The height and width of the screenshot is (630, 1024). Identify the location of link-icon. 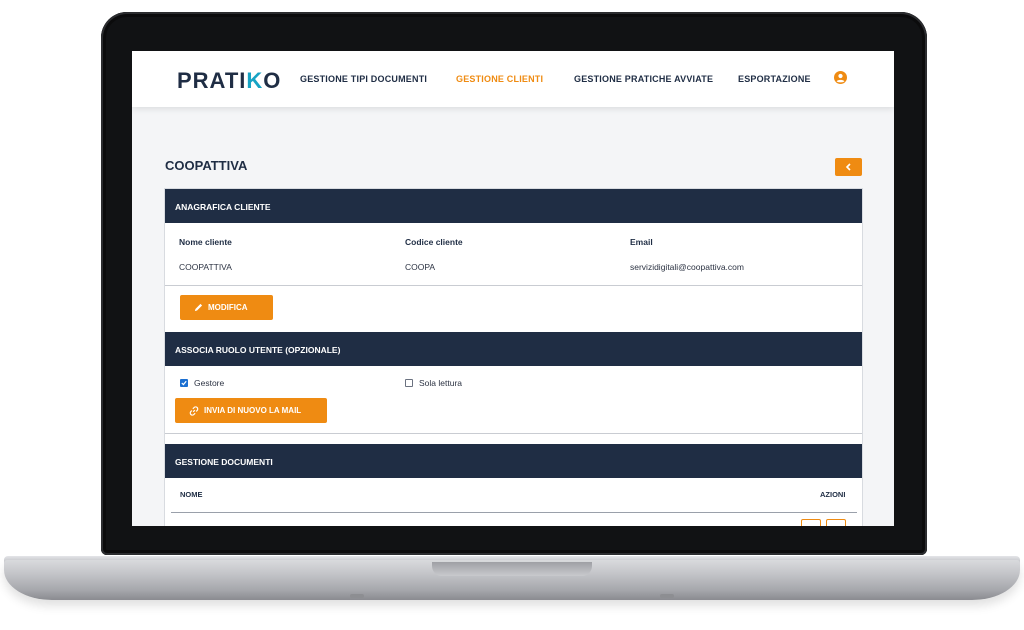
(194, 410).